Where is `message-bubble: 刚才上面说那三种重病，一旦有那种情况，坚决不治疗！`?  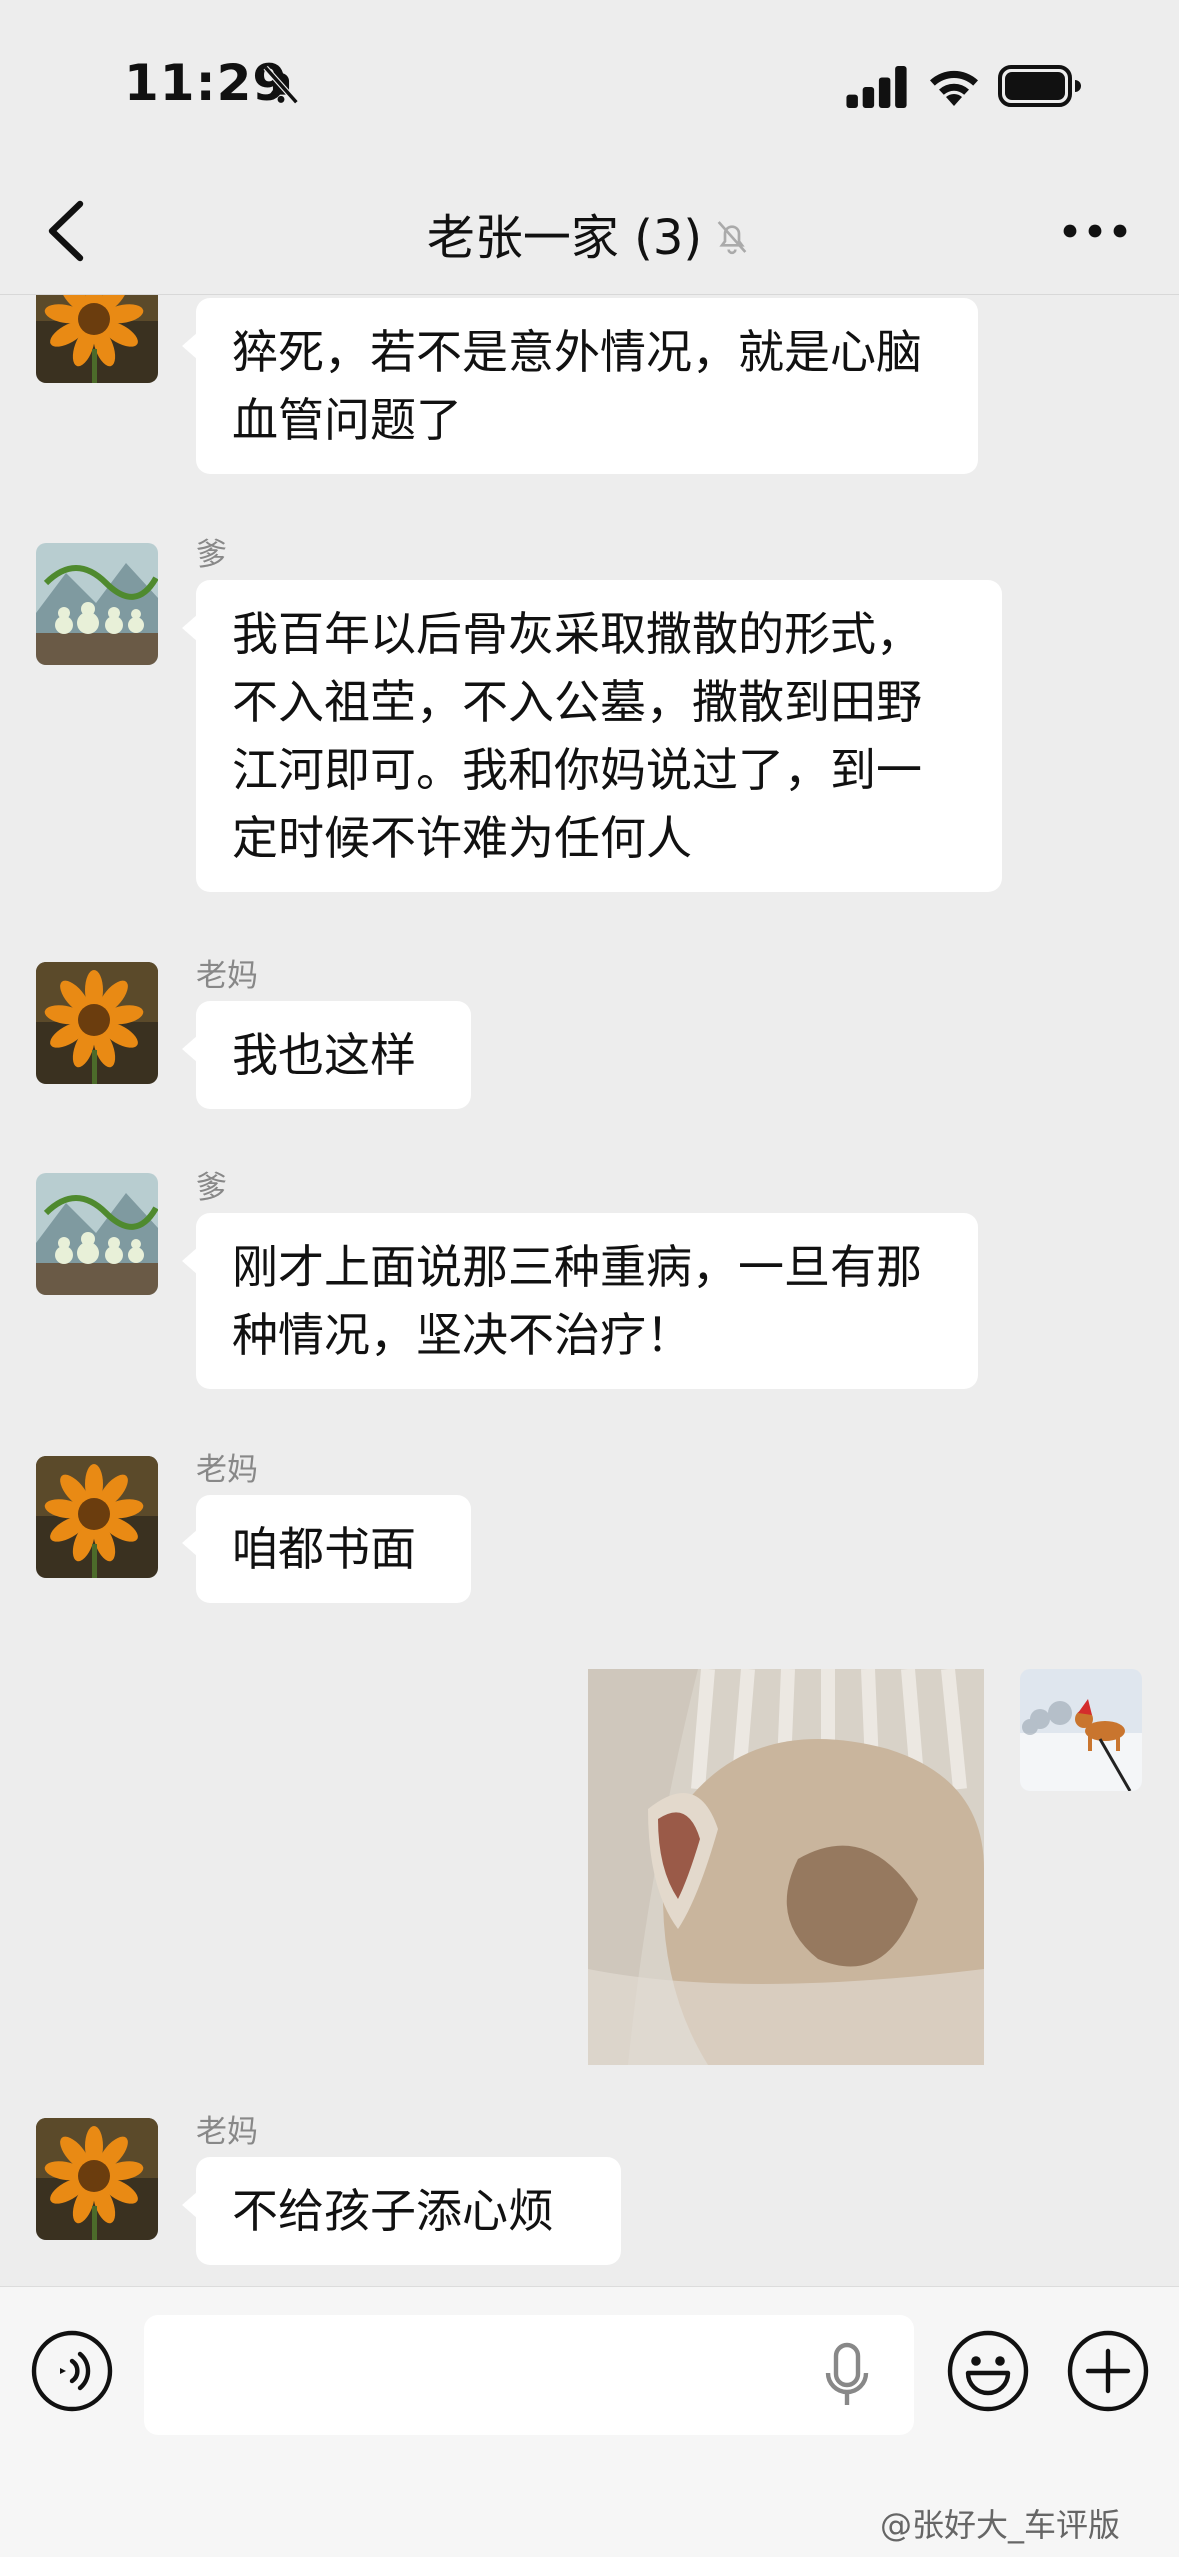 message-bubble: 刚才上面说那三种重病，一旦有那种情况，坚决不治疗！ is located at coordinates (580, 1301).